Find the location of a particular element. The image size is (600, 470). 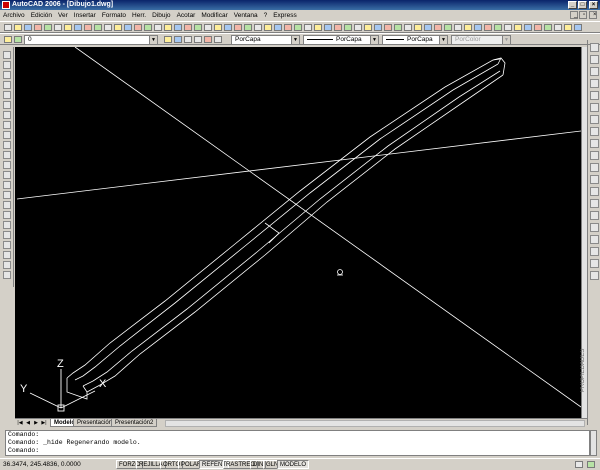

lineweight-dropdown: PorCapa ▼ is located at coordinates (415, 40).